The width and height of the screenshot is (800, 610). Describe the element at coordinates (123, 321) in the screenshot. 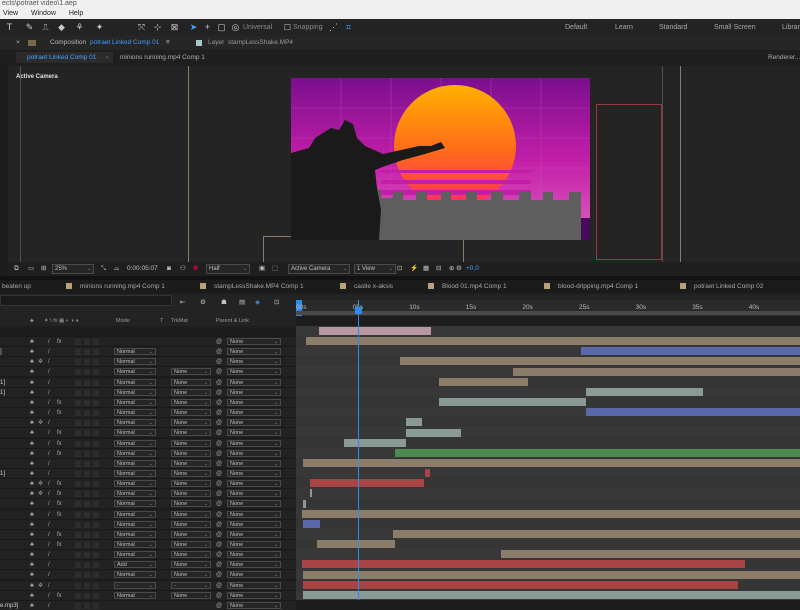

I see `mode-column-header: Mode` at that location.